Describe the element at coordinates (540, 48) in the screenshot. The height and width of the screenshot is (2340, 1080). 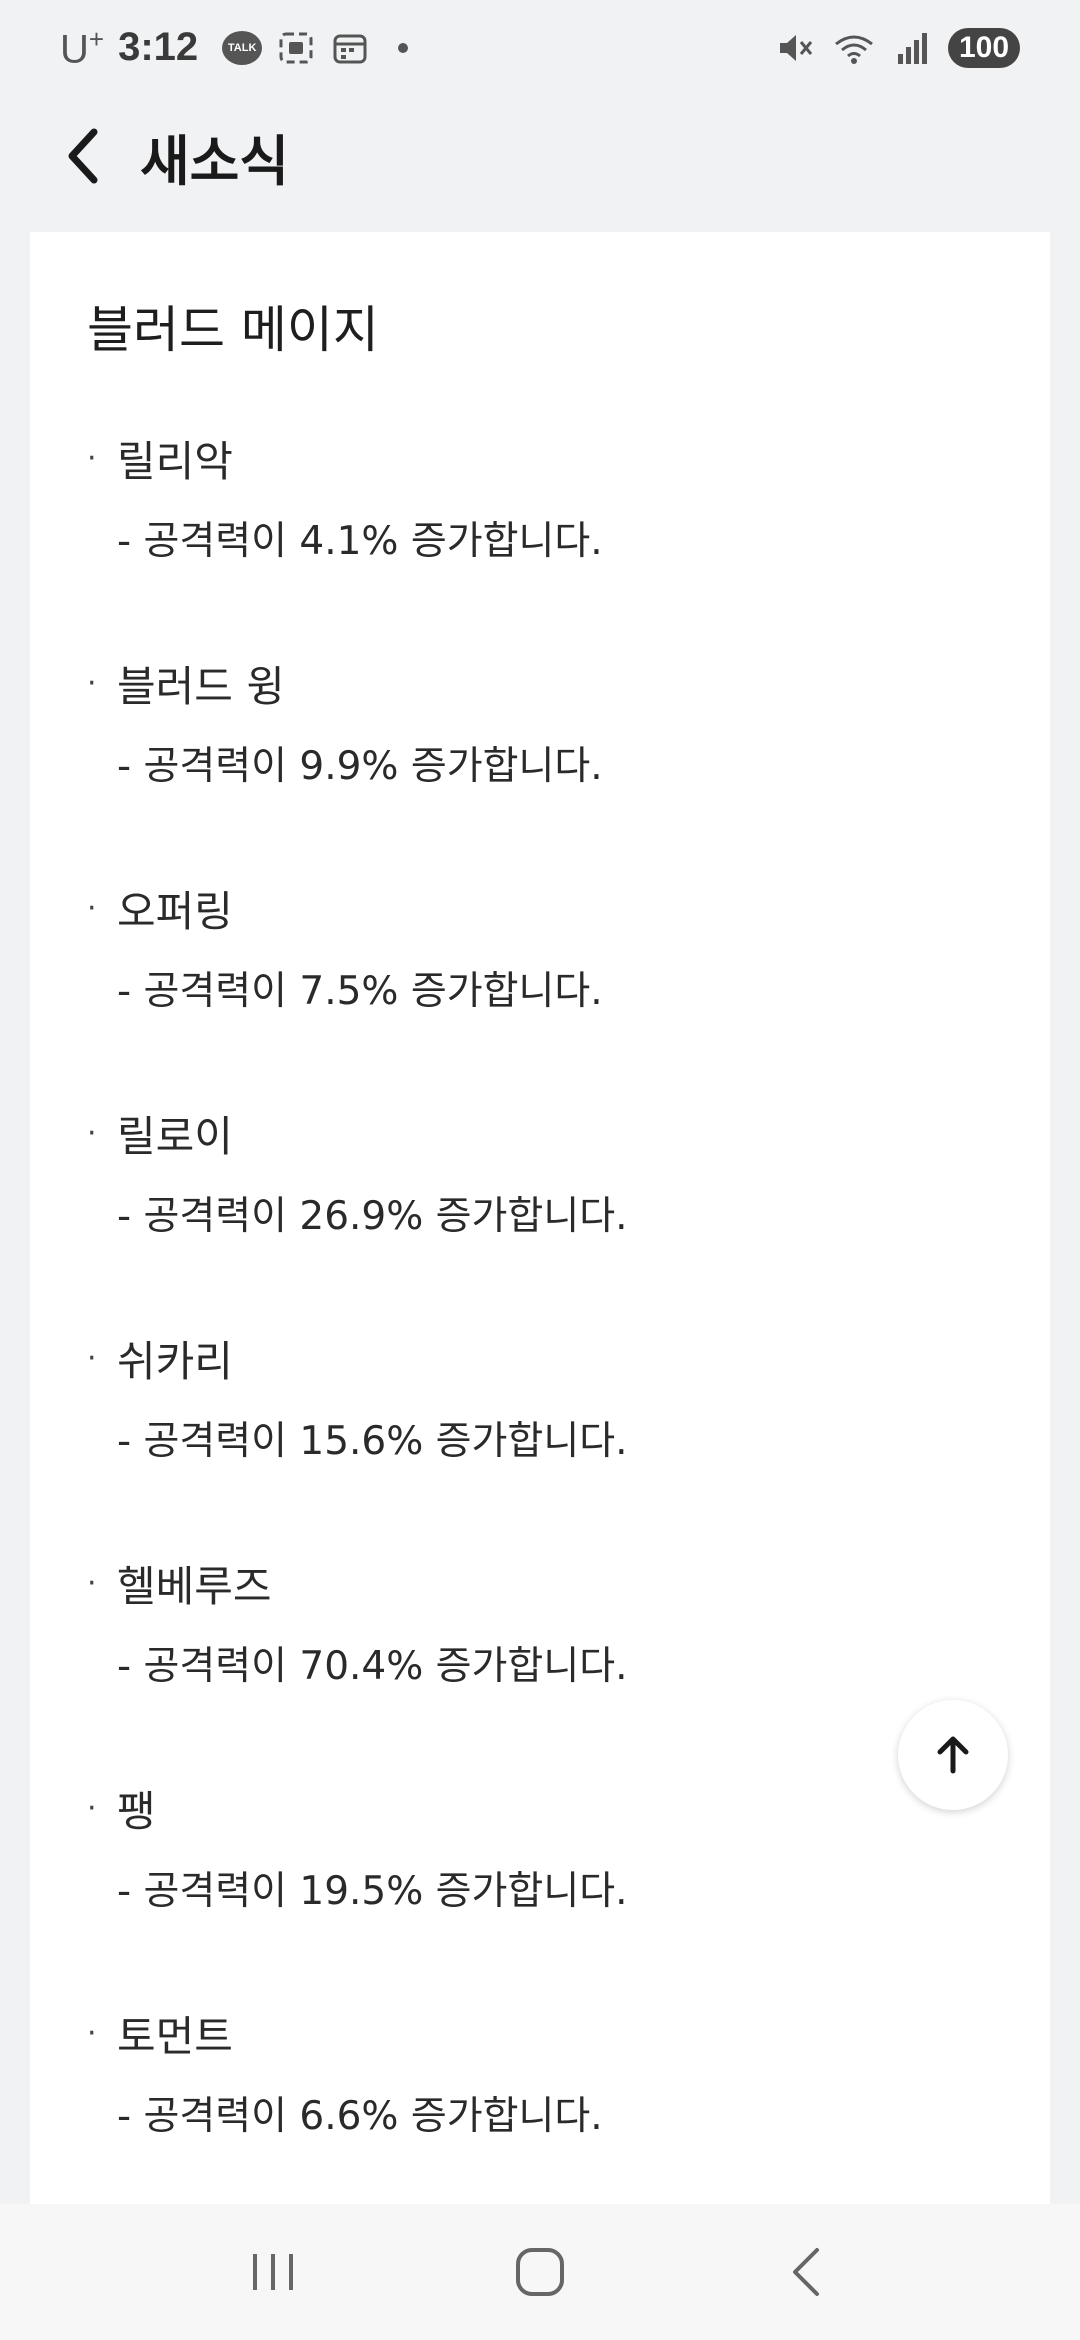
I see `status-bar: U+ 3:12 TALK 100` at that location.